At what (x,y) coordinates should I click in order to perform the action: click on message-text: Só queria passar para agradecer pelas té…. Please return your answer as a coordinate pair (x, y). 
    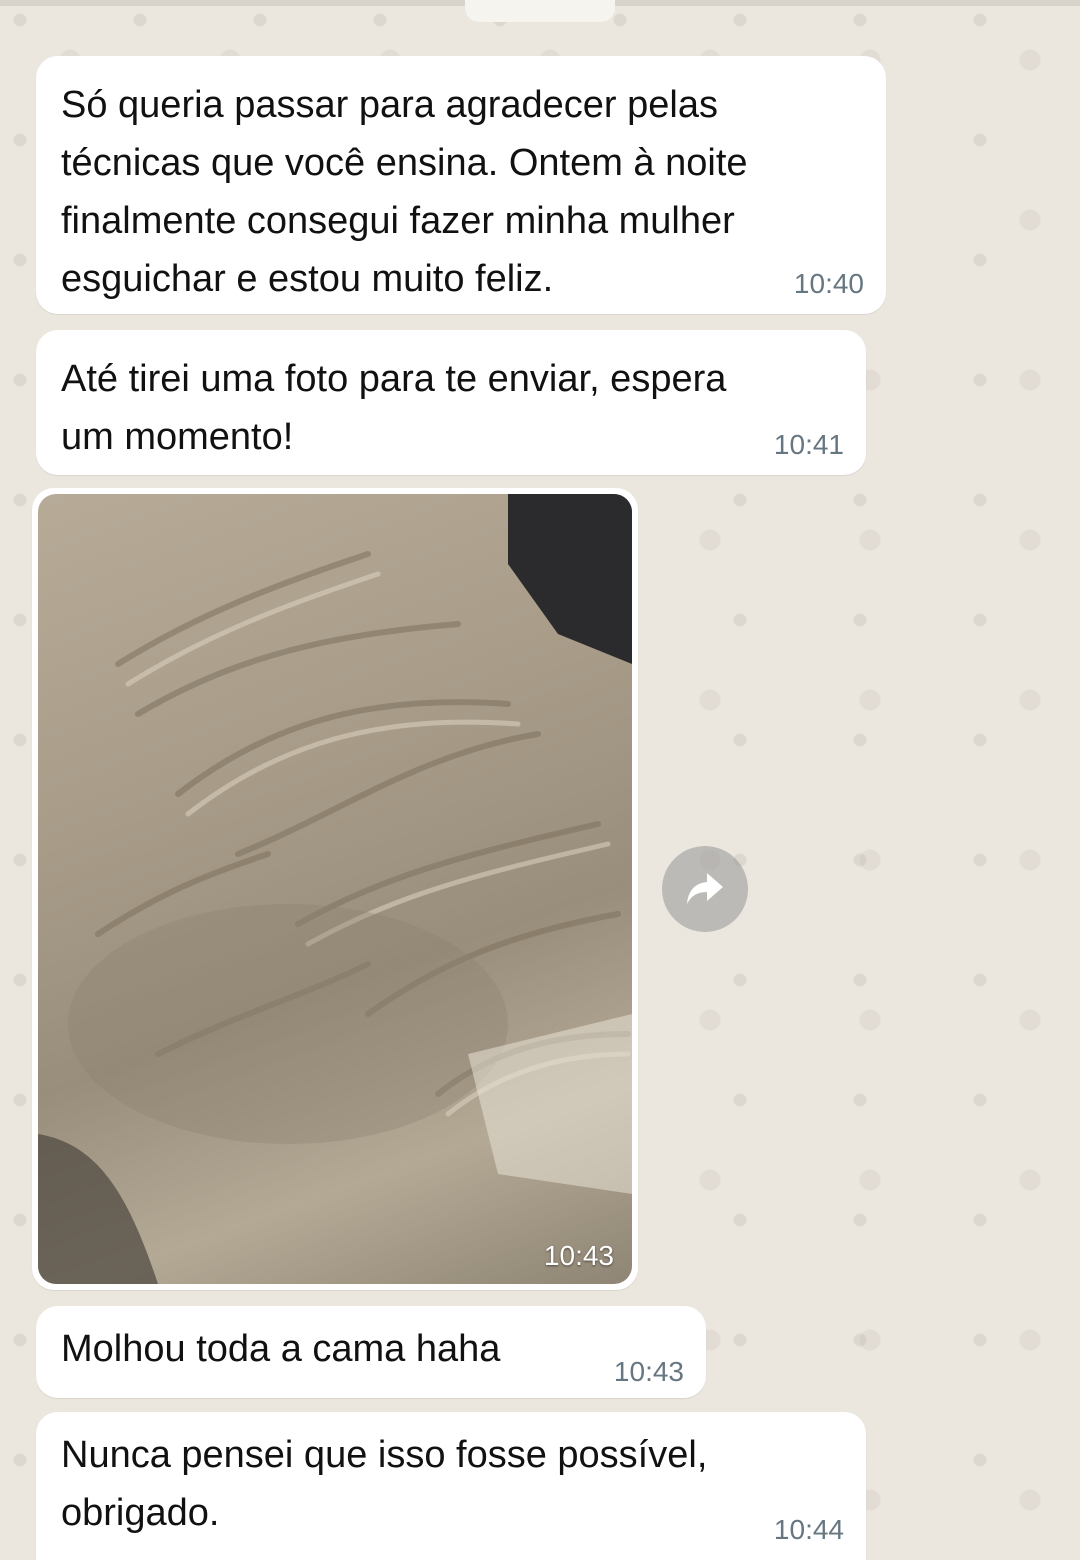
    Looking at the image, I should click on (404, 192).